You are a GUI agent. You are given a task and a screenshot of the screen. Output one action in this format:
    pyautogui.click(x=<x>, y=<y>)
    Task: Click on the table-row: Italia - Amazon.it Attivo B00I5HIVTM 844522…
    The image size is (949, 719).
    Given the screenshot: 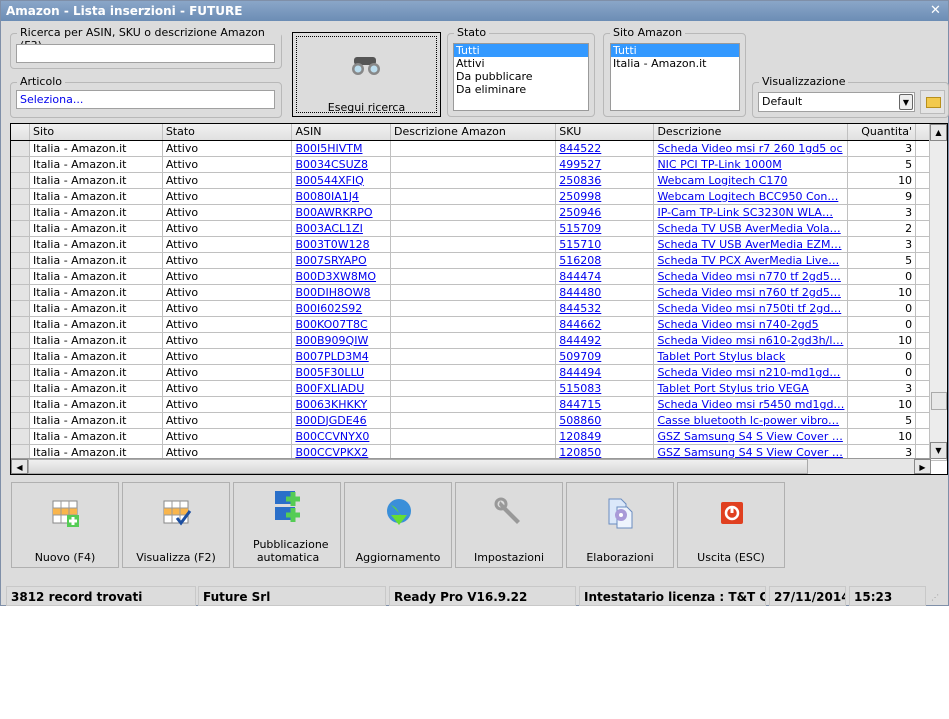 What is the action you would take?
    pyautogui.click(x=479, y=148)
    